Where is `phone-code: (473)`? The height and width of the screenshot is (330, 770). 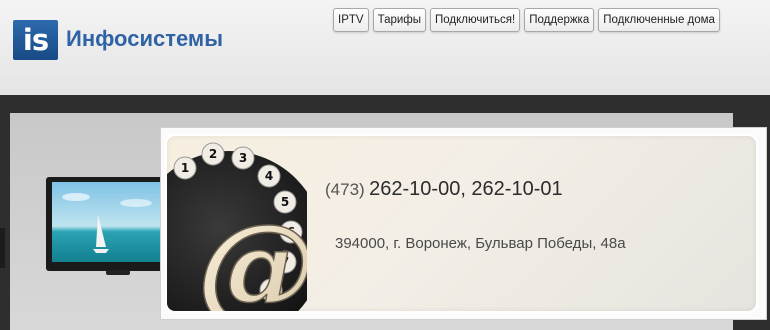 phone-code: (473) is located at coordinates (345, 189).